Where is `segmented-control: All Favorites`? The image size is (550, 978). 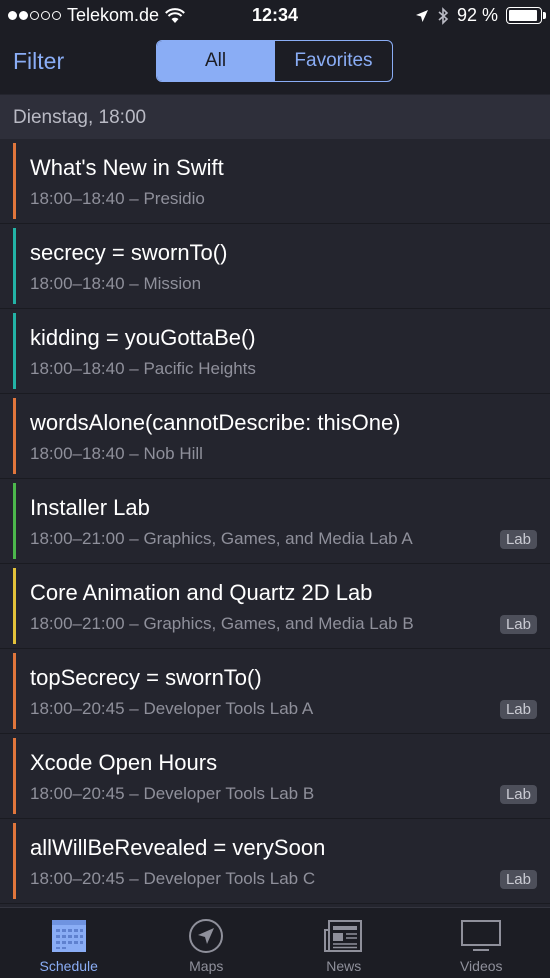
segmented-control: All Favorites is located at coordinates (274, 61).